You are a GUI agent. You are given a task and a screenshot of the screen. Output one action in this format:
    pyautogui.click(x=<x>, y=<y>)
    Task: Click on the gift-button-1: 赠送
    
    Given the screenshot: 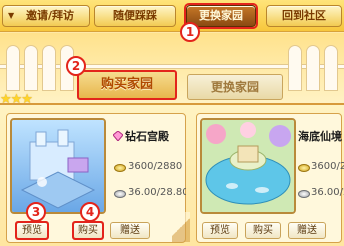 What is the action you would take?
    pyautogui.click(x=130, y=230)
    